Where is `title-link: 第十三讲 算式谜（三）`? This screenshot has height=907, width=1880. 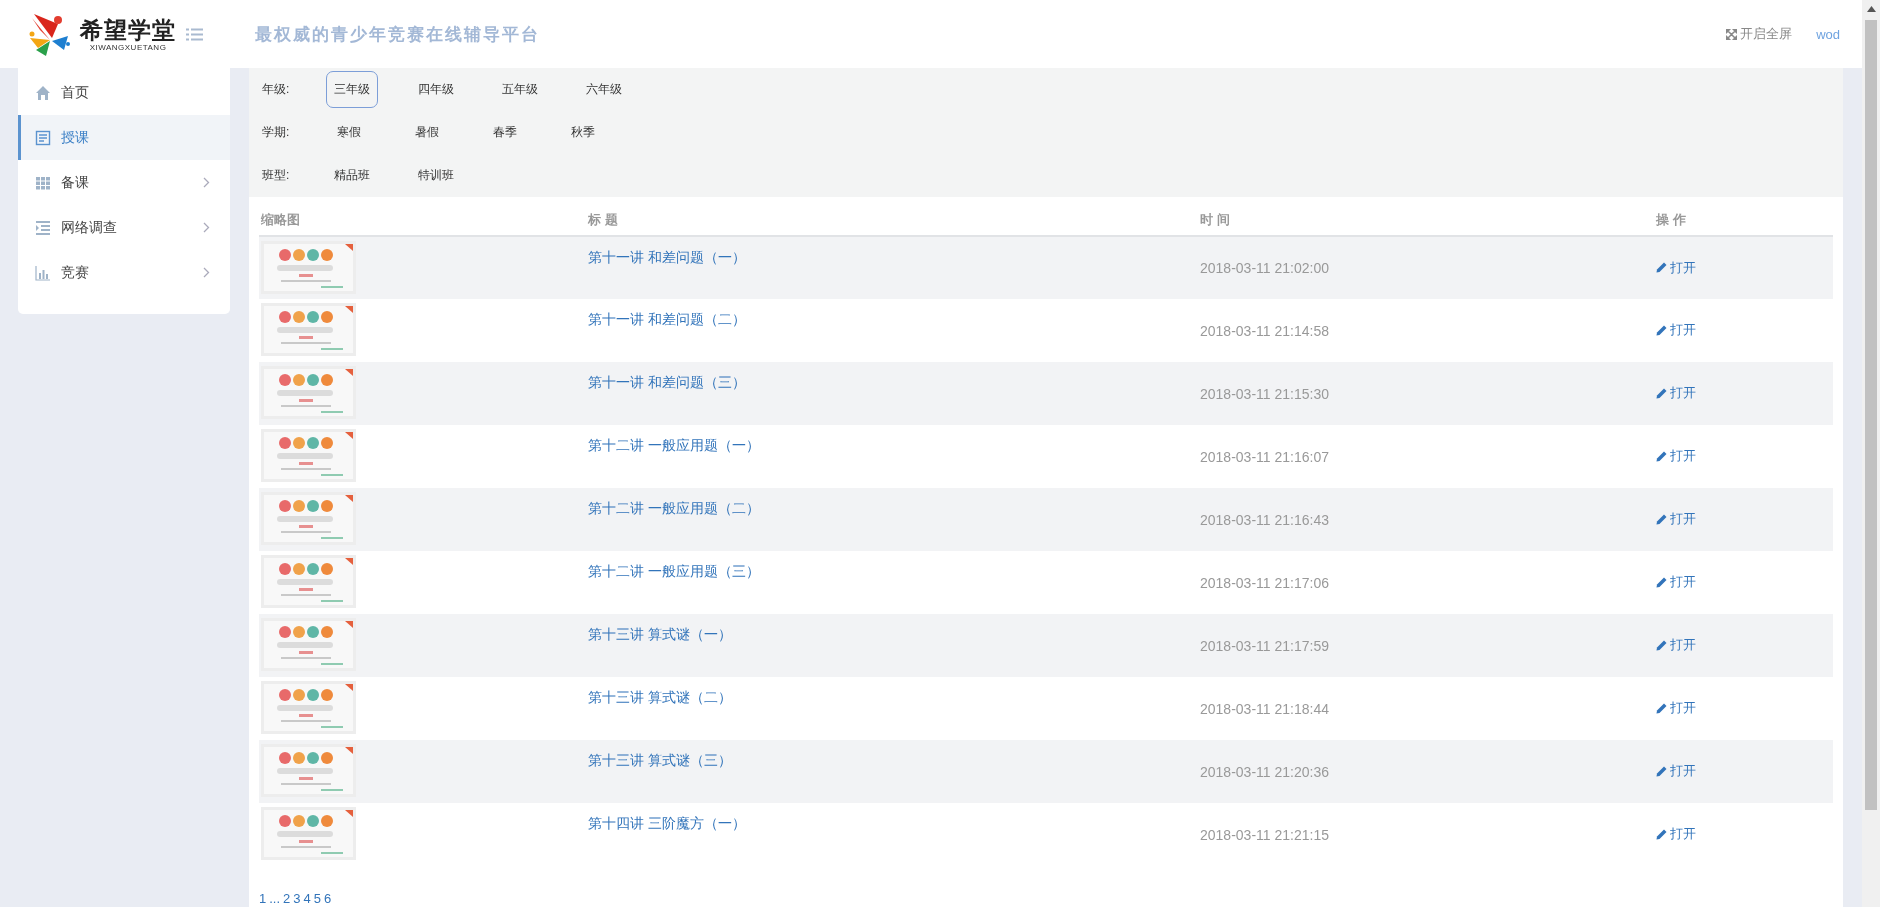
title-link: 第十三讲 算式谜（三） is located at coordinates (660, 761).